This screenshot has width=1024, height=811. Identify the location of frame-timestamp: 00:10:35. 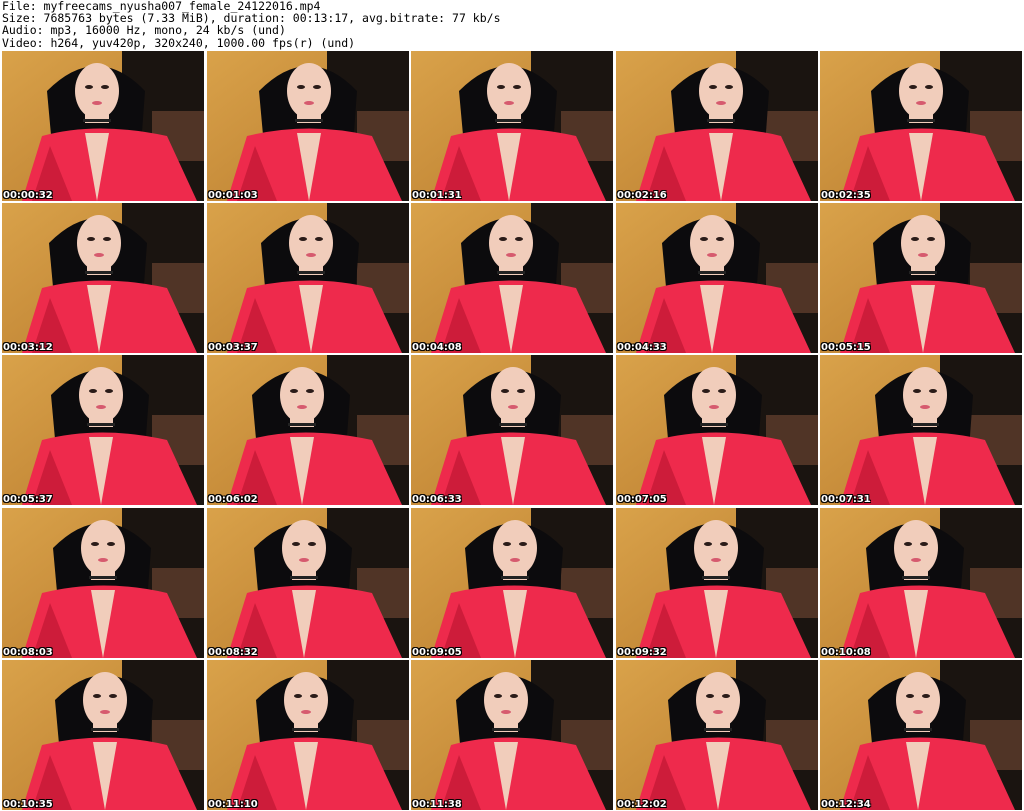
(28, 804).